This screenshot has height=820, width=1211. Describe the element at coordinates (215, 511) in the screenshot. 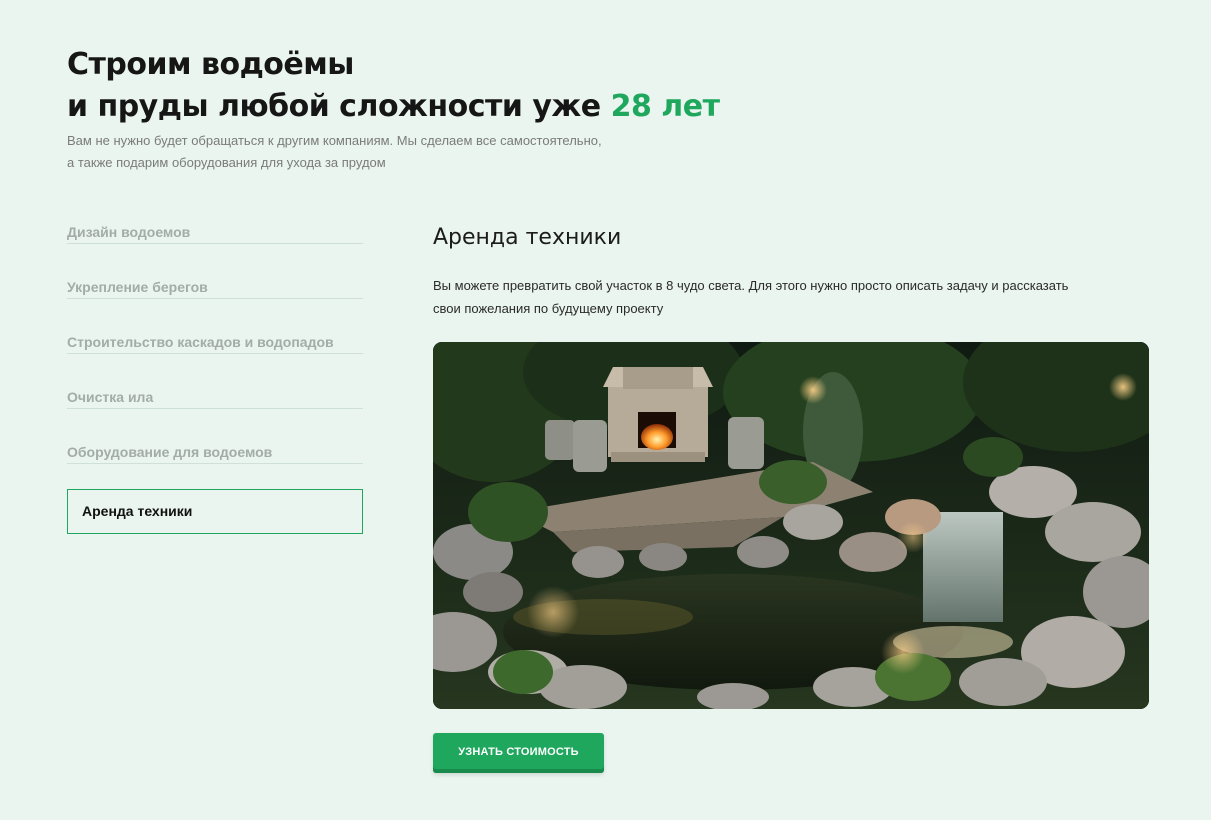

I see `tab-equipment-rental: Аренда техники` at that location.